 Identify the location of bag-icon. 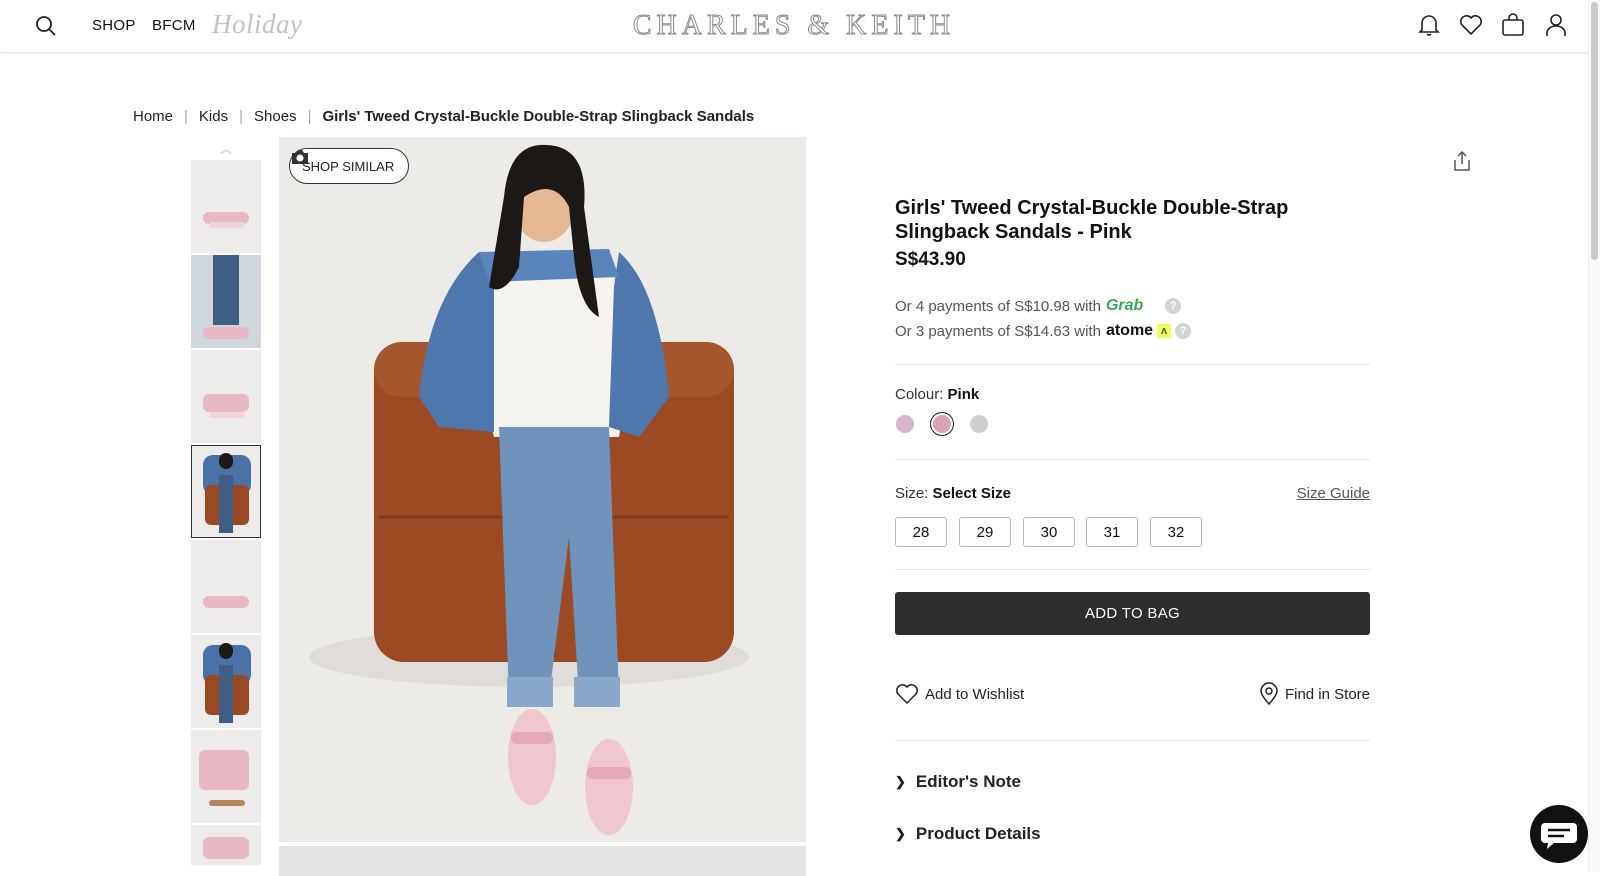
(1513, 25).